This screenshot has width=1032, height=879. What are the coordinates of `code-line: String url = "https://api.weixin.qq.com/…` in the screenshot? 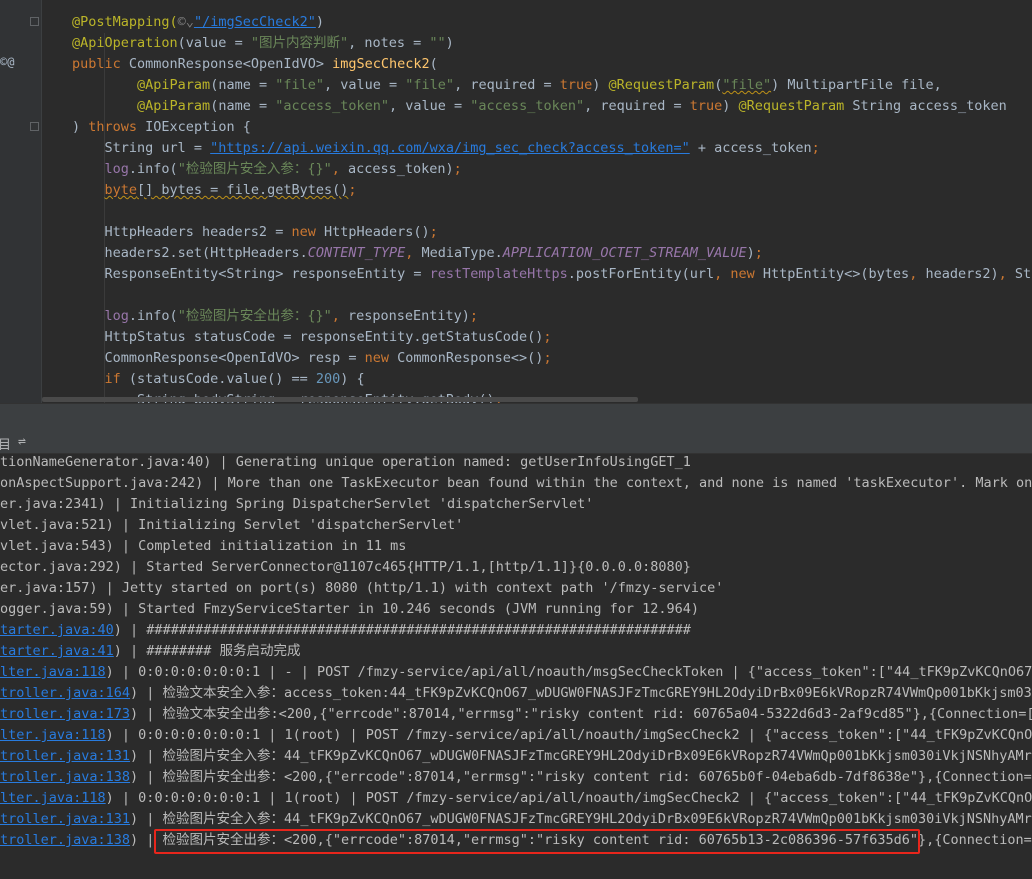 It's located at (446, 148).